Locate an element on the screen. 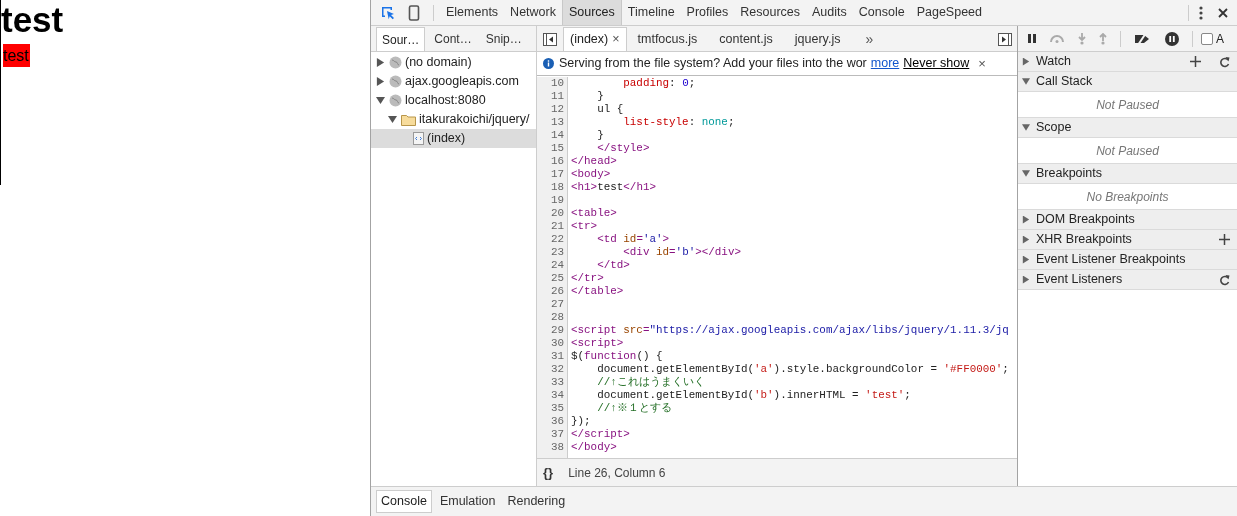 This screenshot has height=516, width=1237. more-tabs-button: » is located at coordinates (869, 39).